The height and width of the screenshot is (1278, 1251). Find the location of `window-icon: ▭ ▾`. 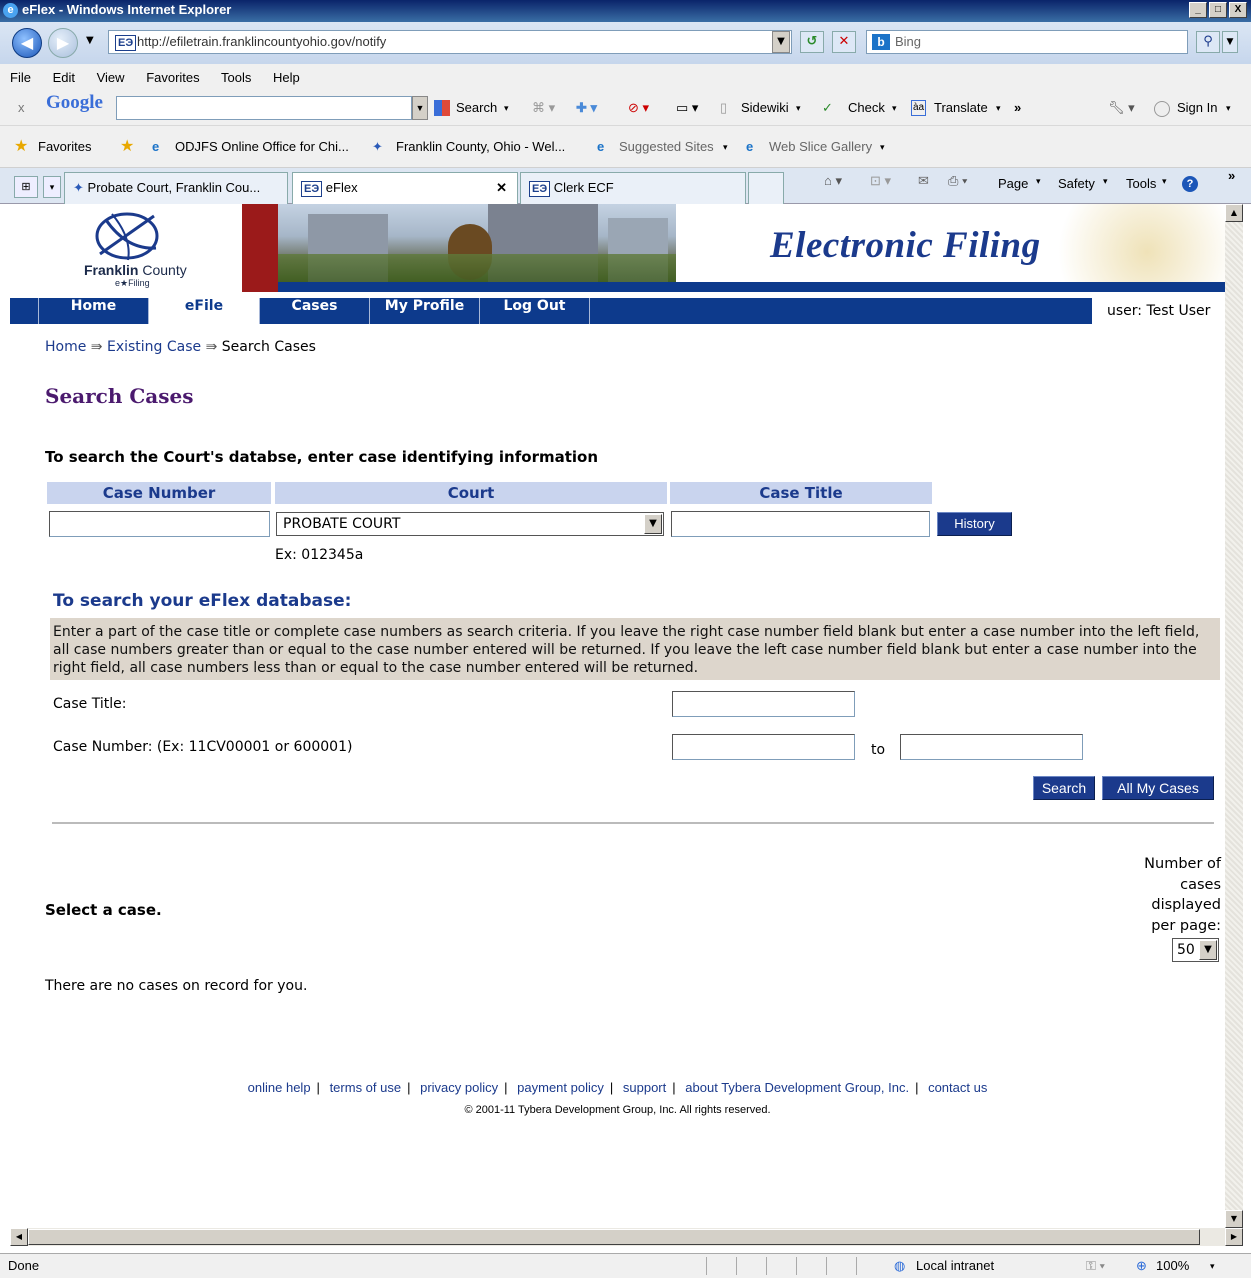

window-icon: ▭ ▾ is located at coordinates (687, 108).